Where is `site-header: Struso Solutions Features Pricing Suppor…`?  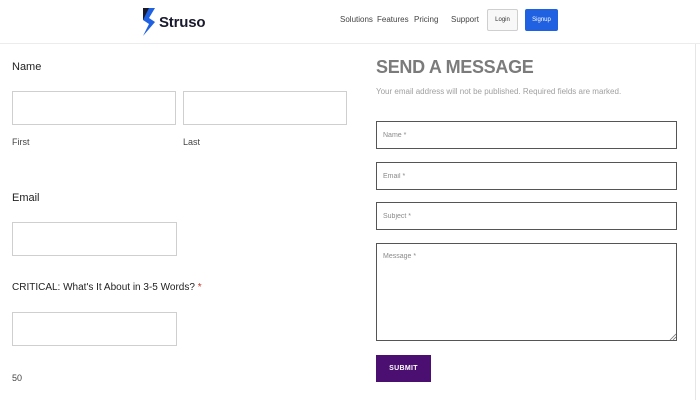
site-header: Struso Solutions Features Pricing Suppor… is located at coordinates (350, 22).